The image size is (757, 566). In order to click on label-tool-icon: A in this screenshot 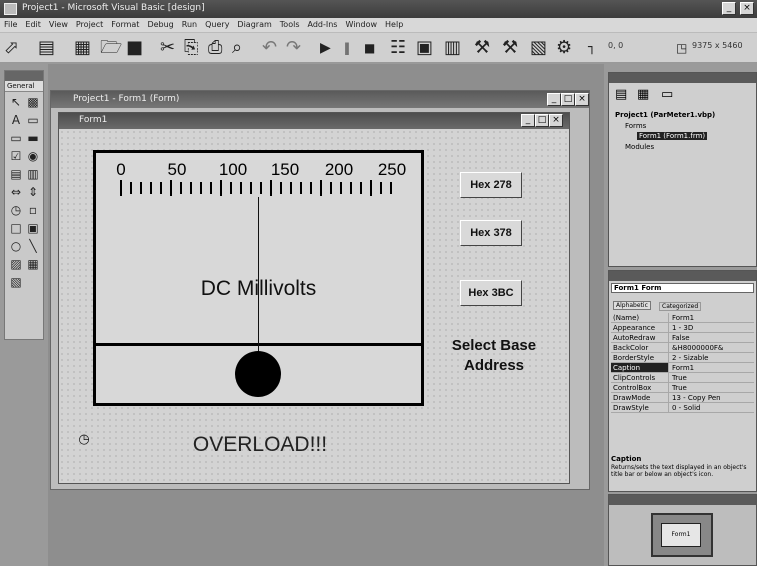, I will do `click(16, 120)`.